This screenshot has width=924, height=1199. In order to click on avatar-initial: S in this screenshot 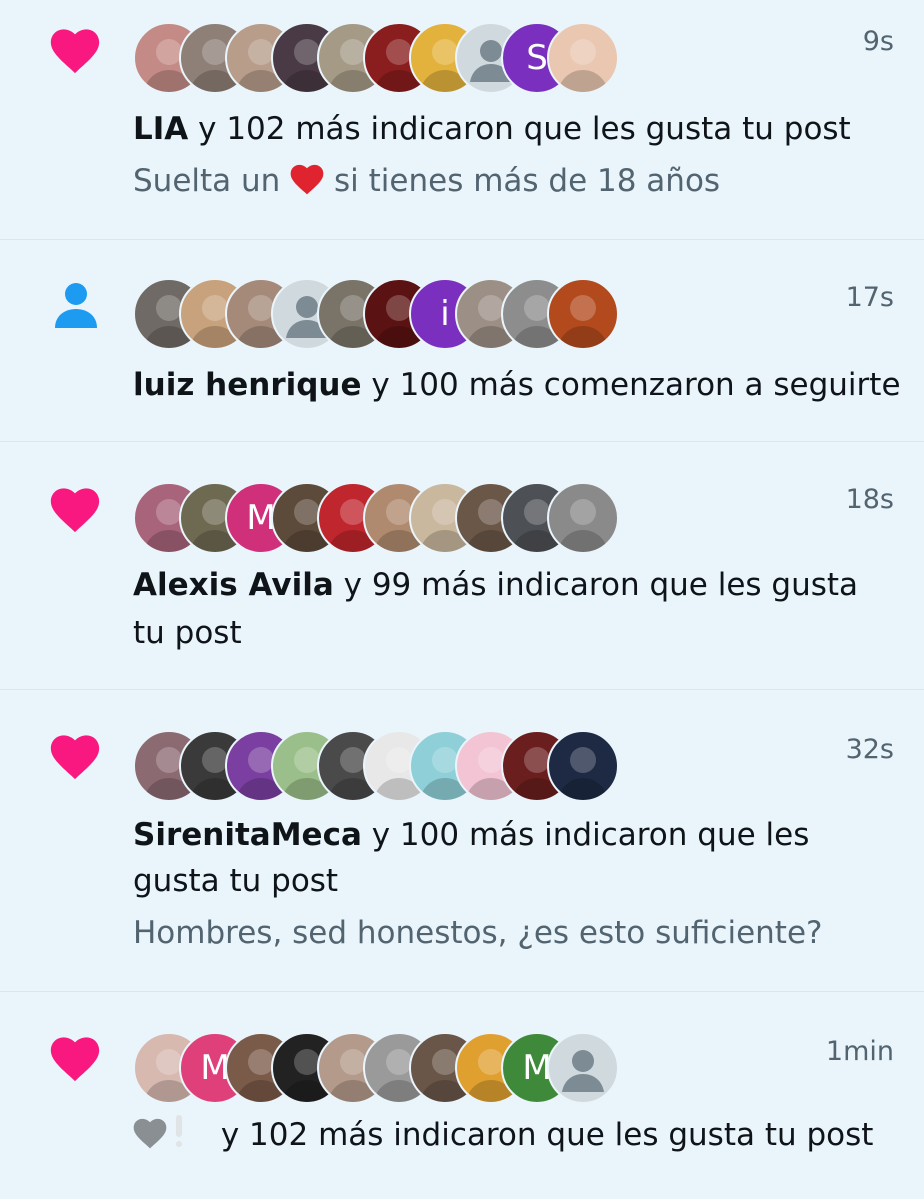, I will do `click(537, 58)`.